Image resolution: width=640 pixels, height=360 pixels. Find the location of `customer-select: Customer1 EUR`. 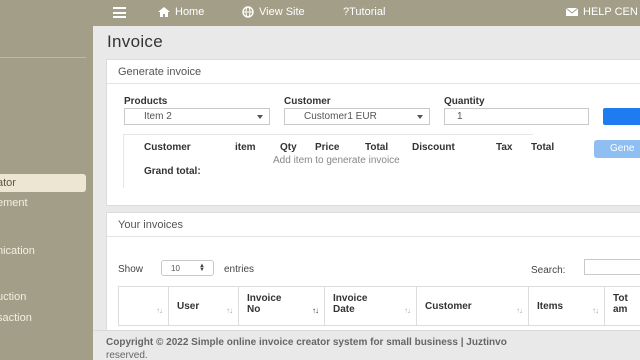

customer-select: Customer1 EUR is located at coordinates (357, 116).